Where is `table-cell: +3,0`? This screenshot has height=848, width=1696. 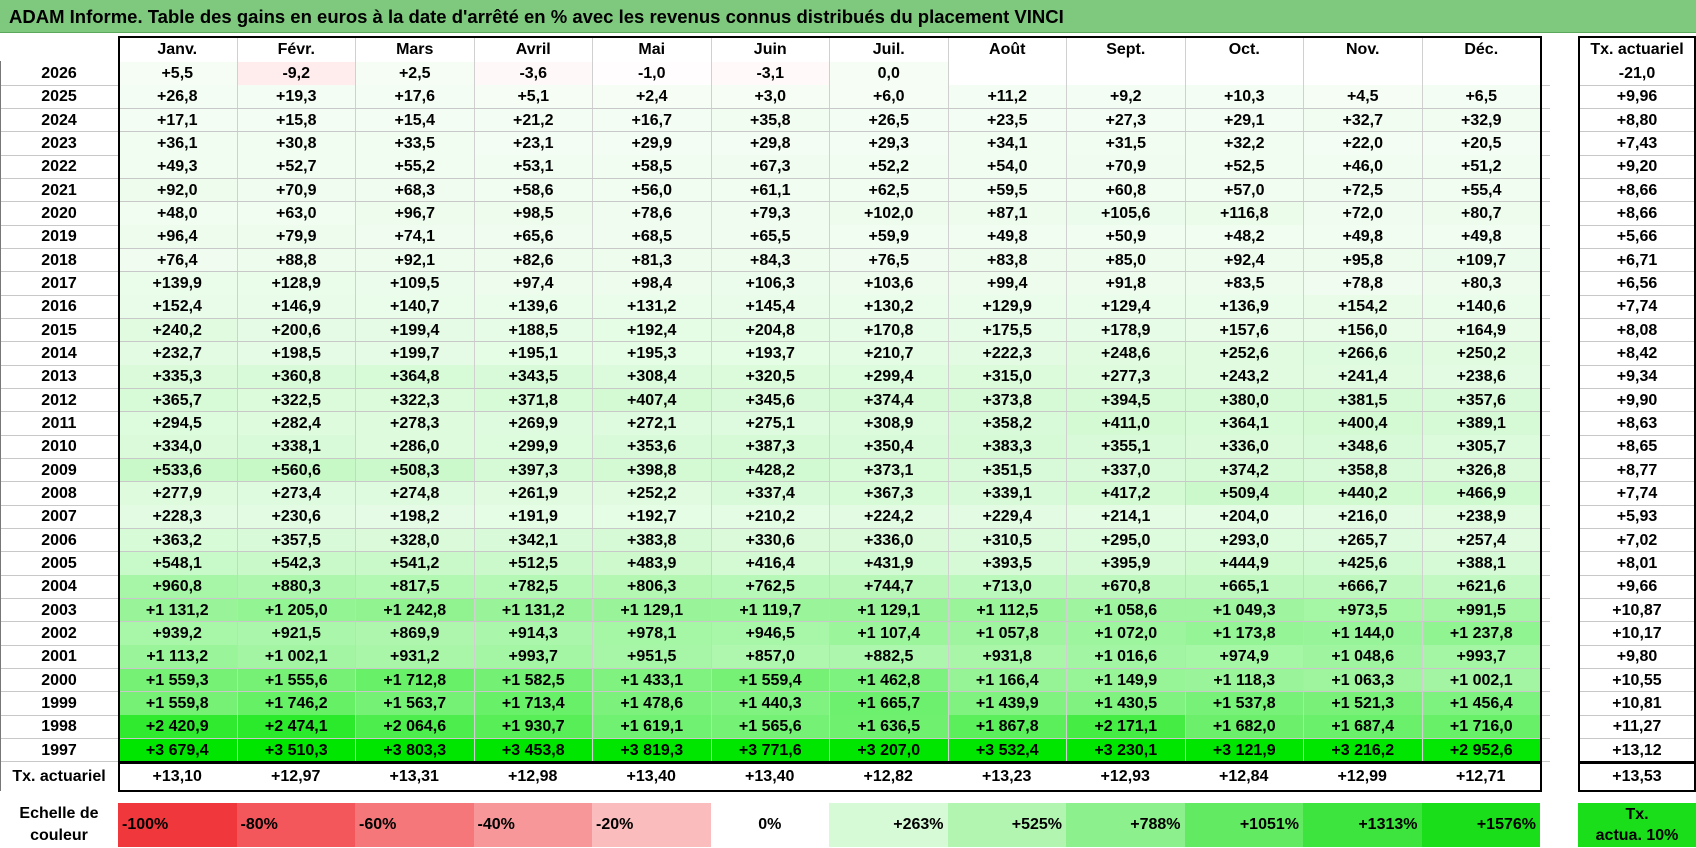
table-cell: +3,0 is located at coordinates (769, 97).